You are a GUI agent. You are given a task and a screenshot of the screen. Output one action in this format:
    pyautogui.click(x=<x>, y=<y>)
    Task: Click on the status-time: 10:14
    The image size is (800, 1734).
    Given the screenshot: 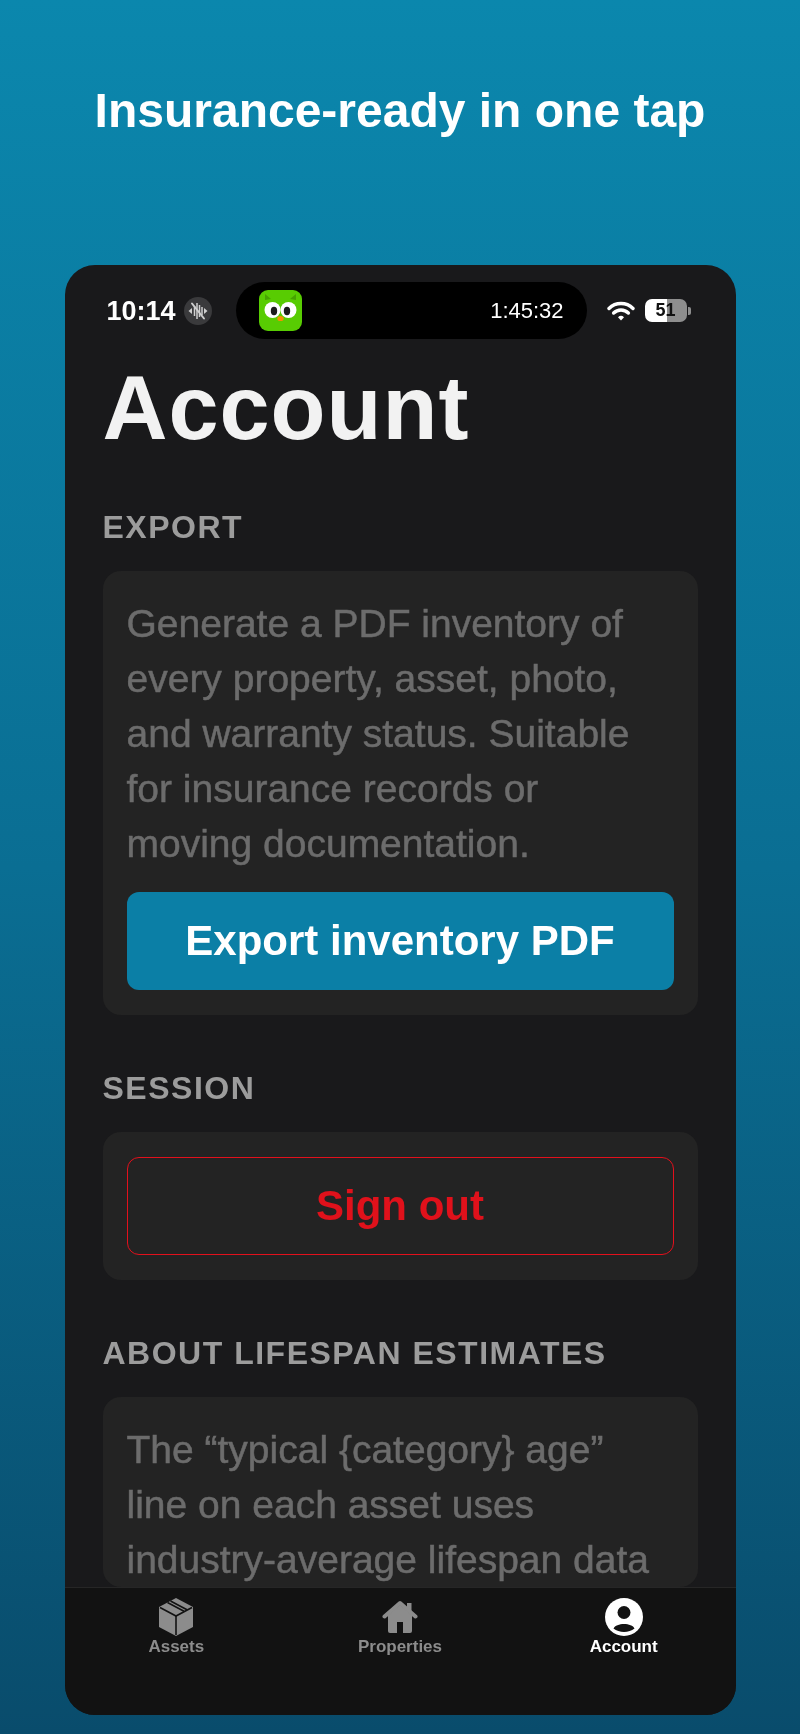 What is the action you would take?
    pyautogui.click(x=141, y=310)
    